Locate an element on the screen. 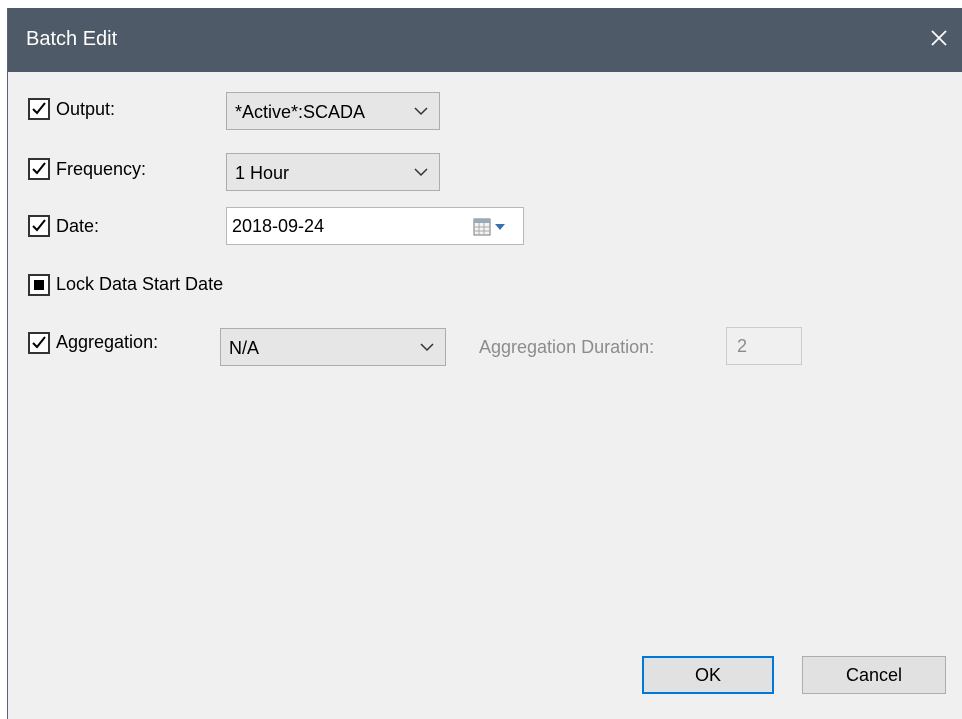 The height and width of the screenshot is (719, 962). aggregation-select-value: N/A is located at coordinates (244, 348).